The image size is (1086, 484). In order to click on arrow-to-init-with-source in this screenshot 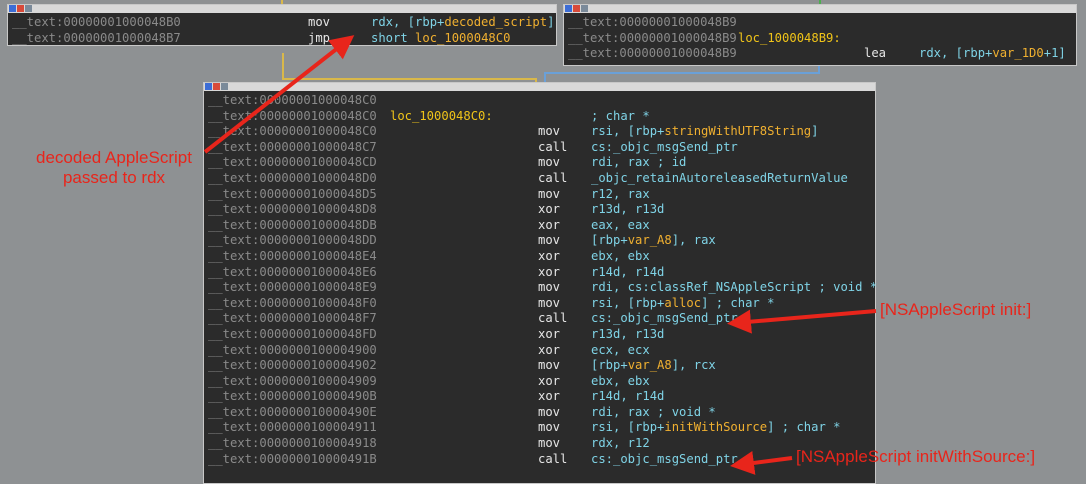, I will do `click(761, 463)`.